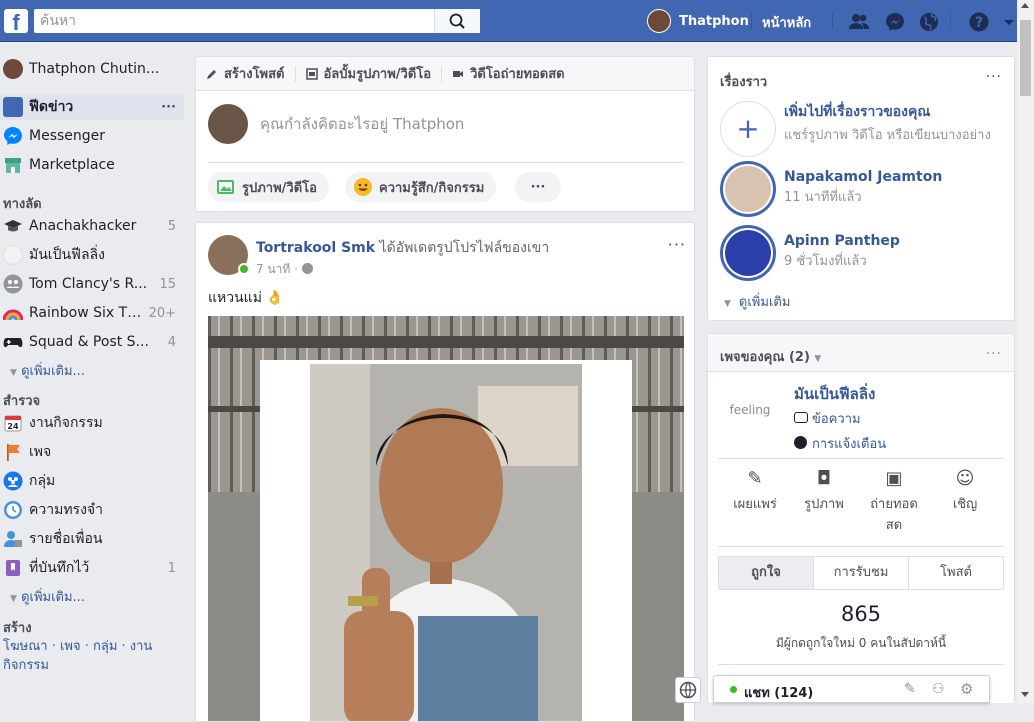  I want to click on friend-requests-icon, so click(859, 22).